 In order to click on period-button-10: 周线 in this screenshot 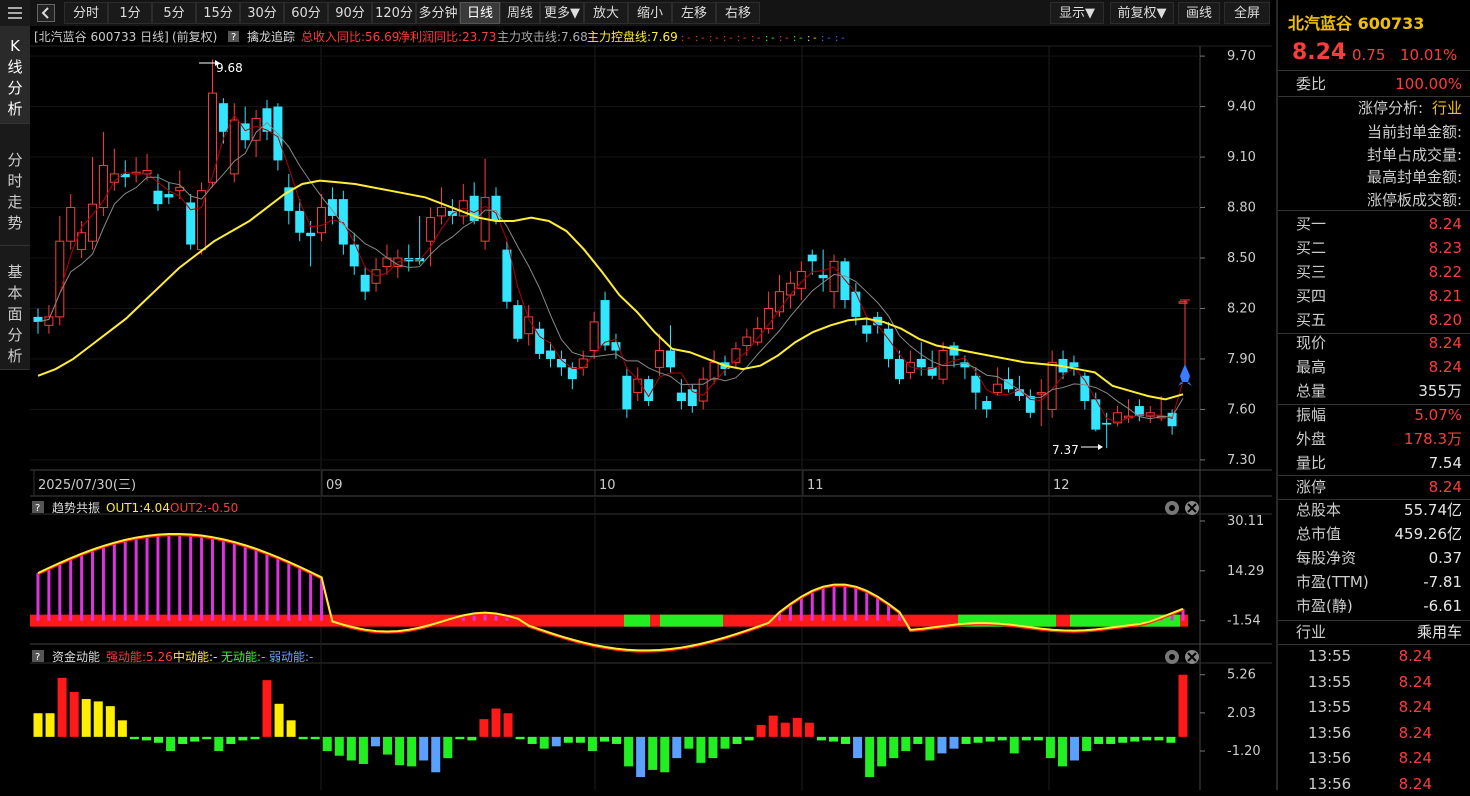, I will do `click(520, 13)`.